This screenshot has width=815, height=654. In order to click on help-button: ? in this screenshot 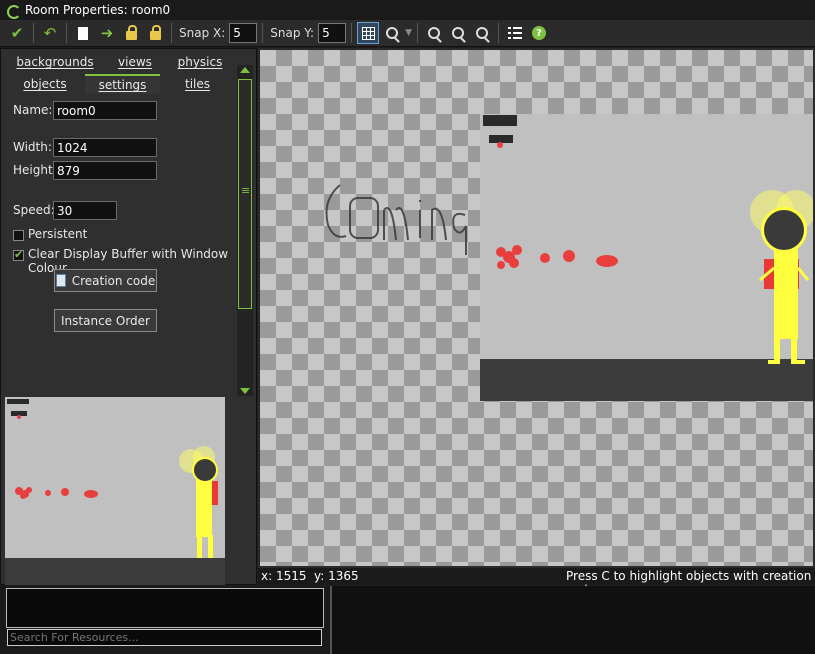, I will do `click(539, 33)`.